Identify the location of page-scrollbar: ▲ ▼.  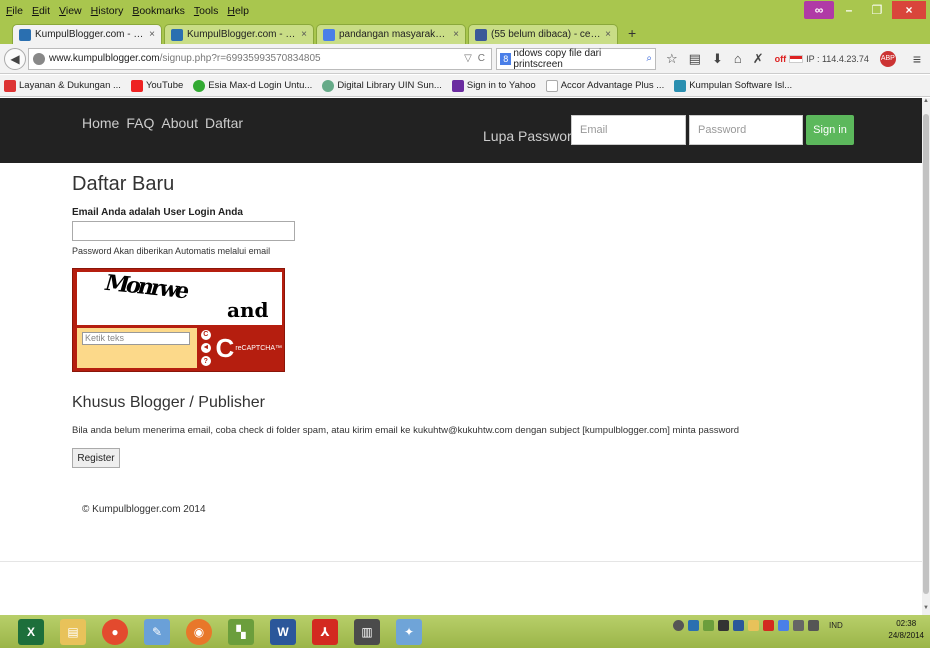
(926, 356).